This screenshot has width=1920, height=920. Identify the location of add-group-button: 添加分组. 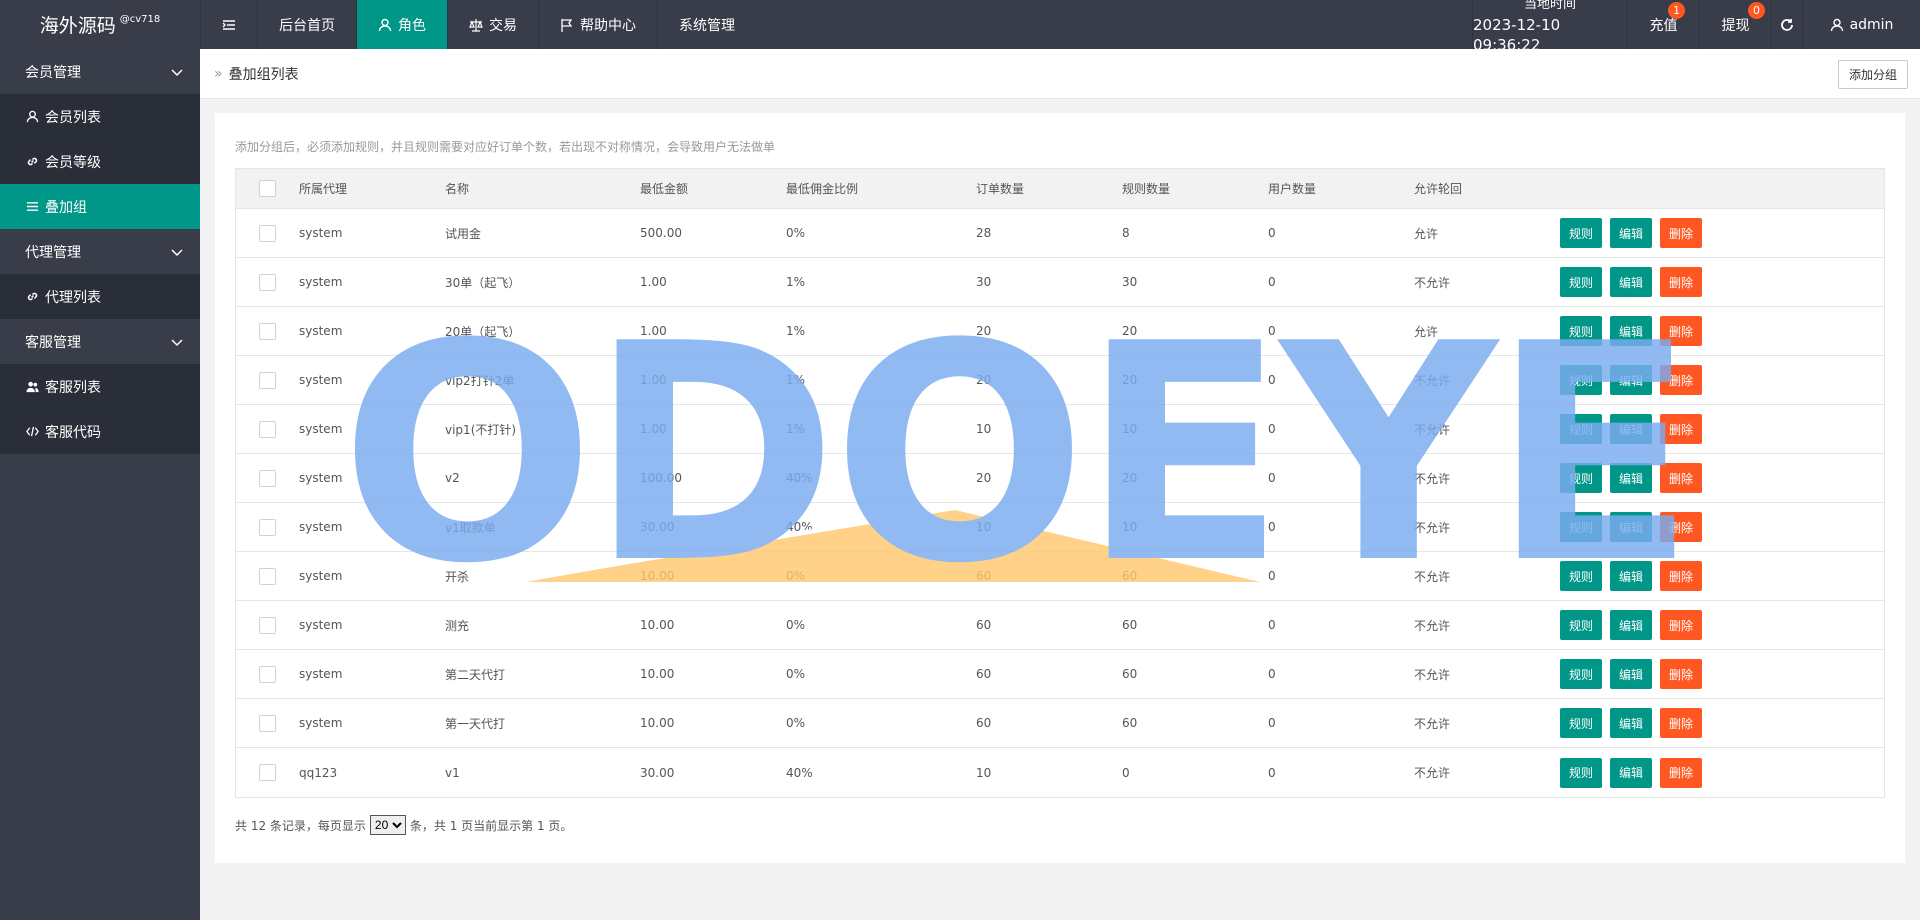
(1872, 74).